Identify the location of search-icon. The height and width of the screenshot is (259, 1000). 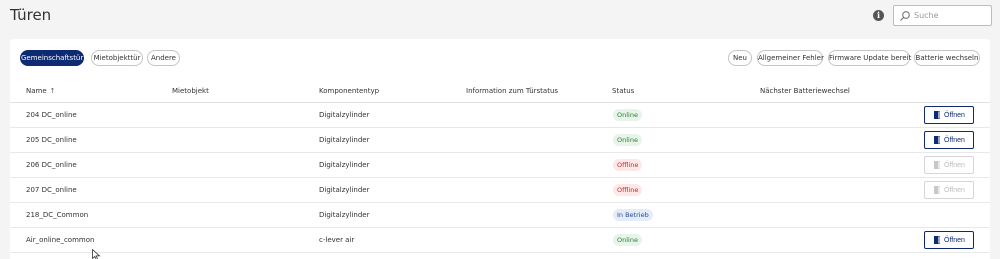
(905, 16).